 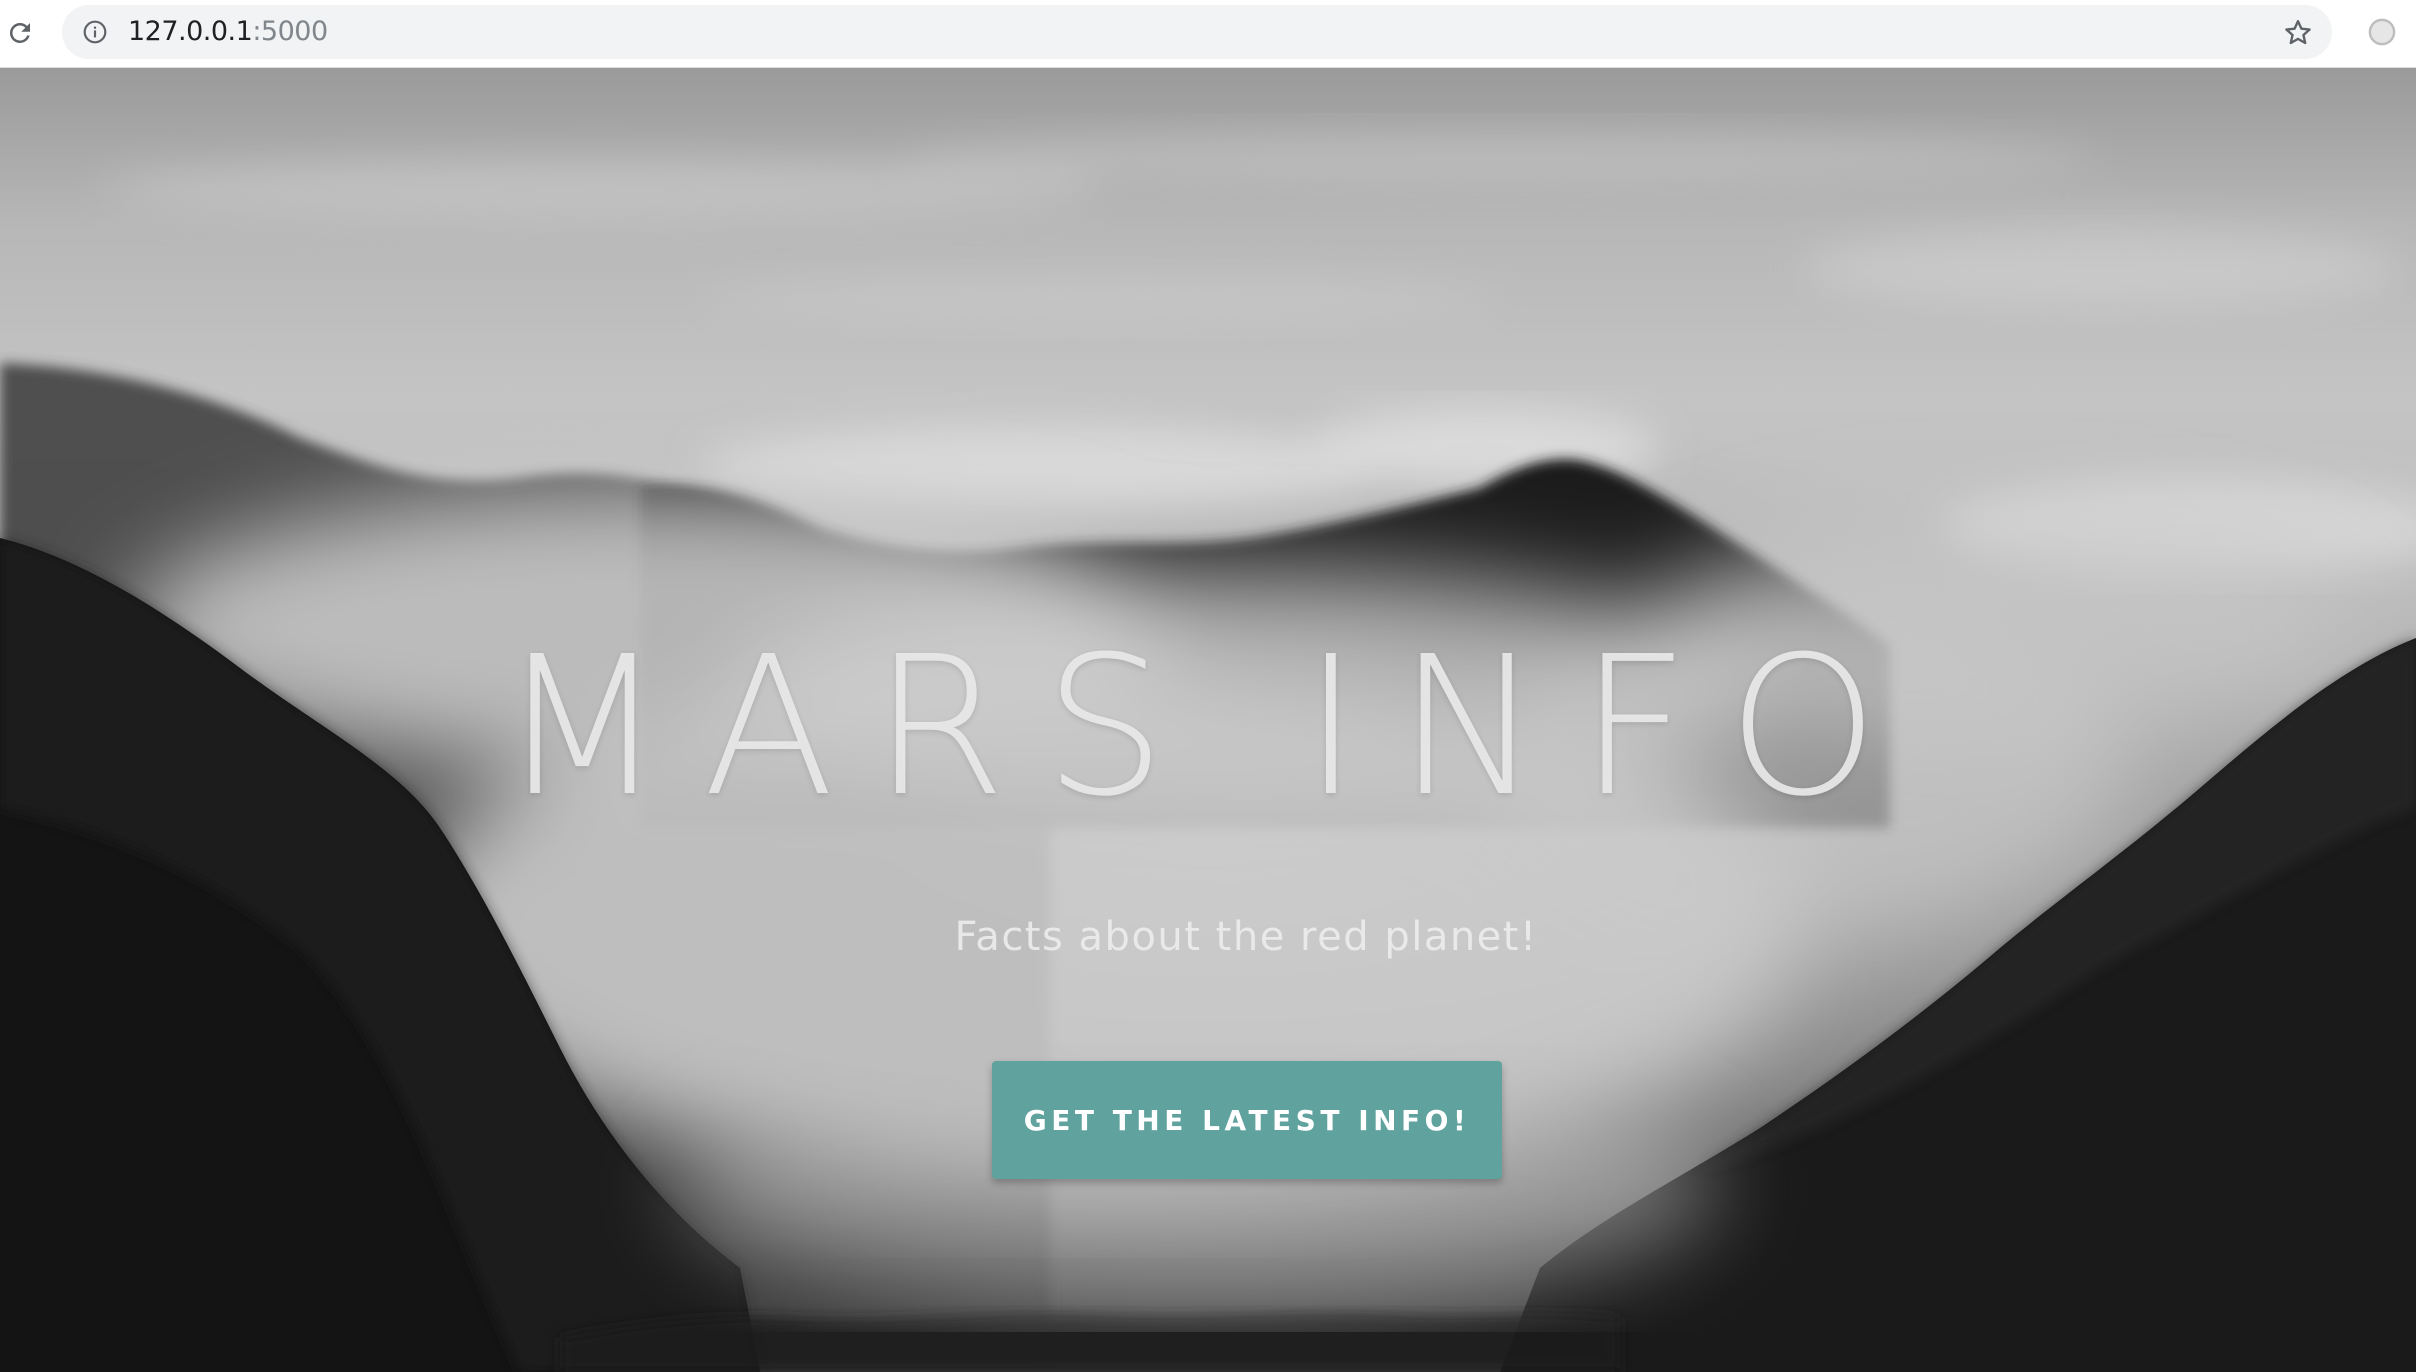 I want to click on get-latest-info-button: GET THE LATEST INFO!, so click(x=1247, y=1120).